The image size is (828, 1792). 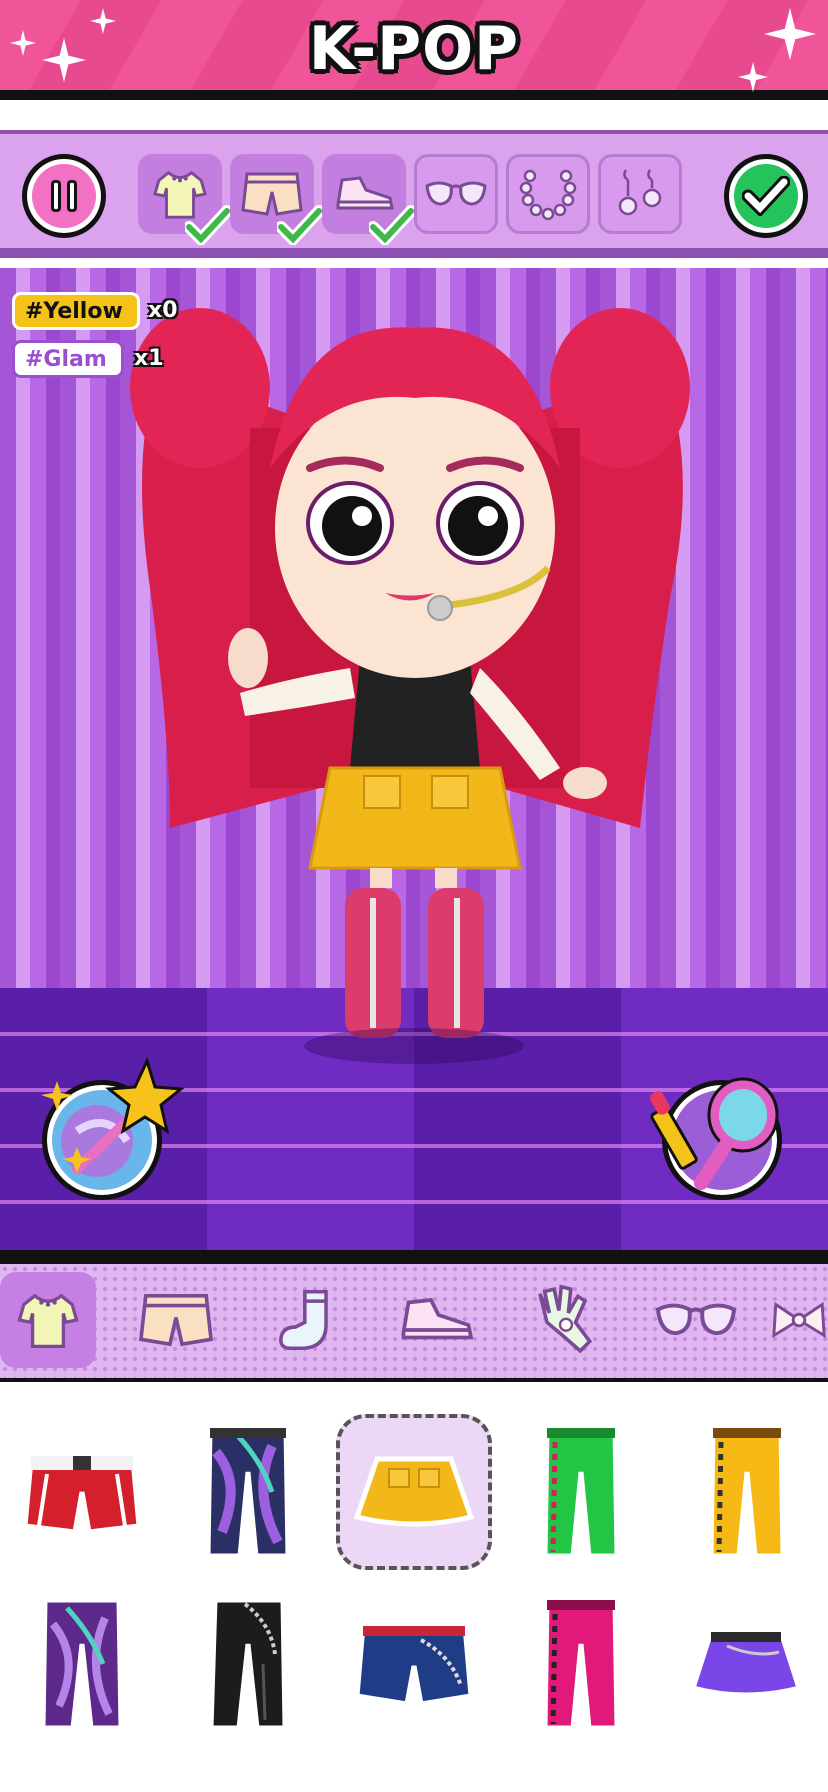 What do you see at coordinates (82, 1495) in the screenshot?
I see `red-shorts-icon` at bounding box center [82, 1495].